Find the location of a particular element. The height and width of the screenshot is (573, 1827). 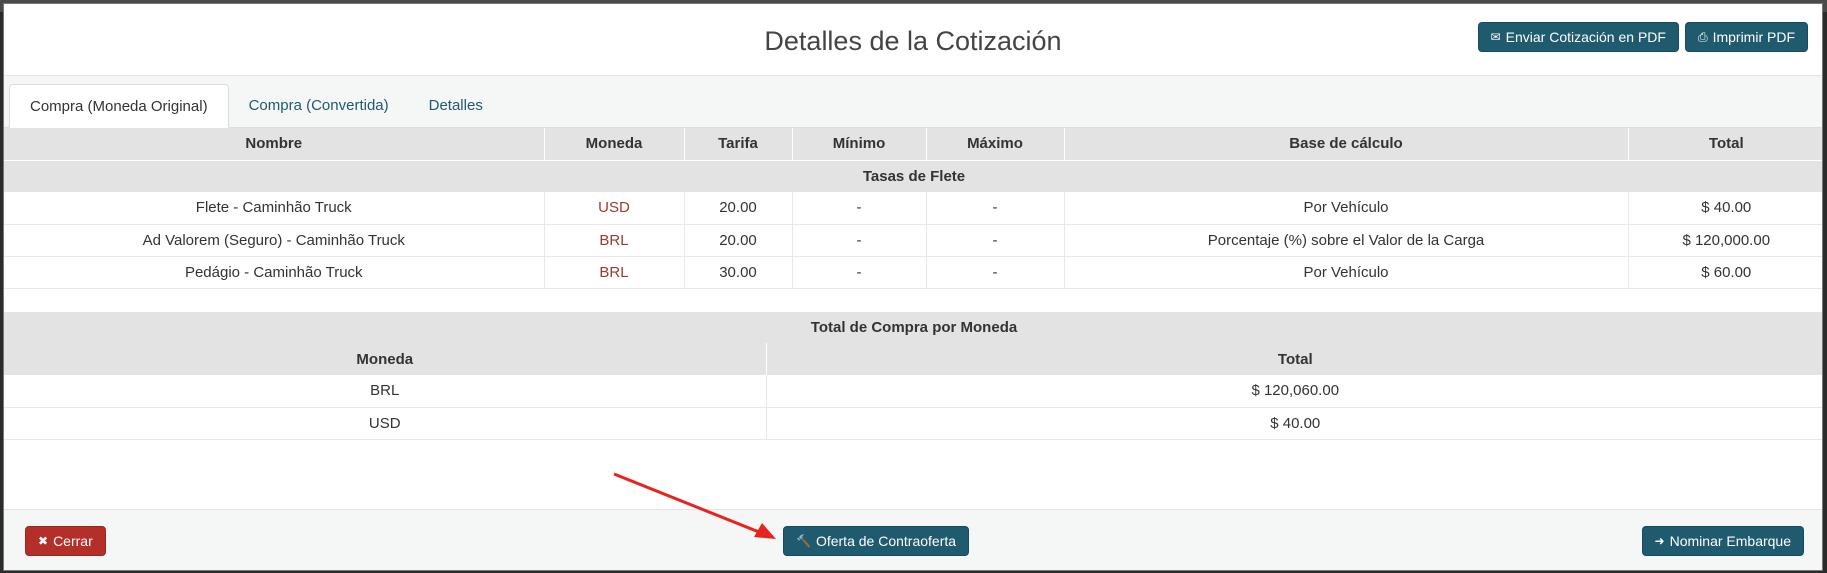

tab-purchase-original: Compra (Moneda Original) is located at coordinates (119, 106).